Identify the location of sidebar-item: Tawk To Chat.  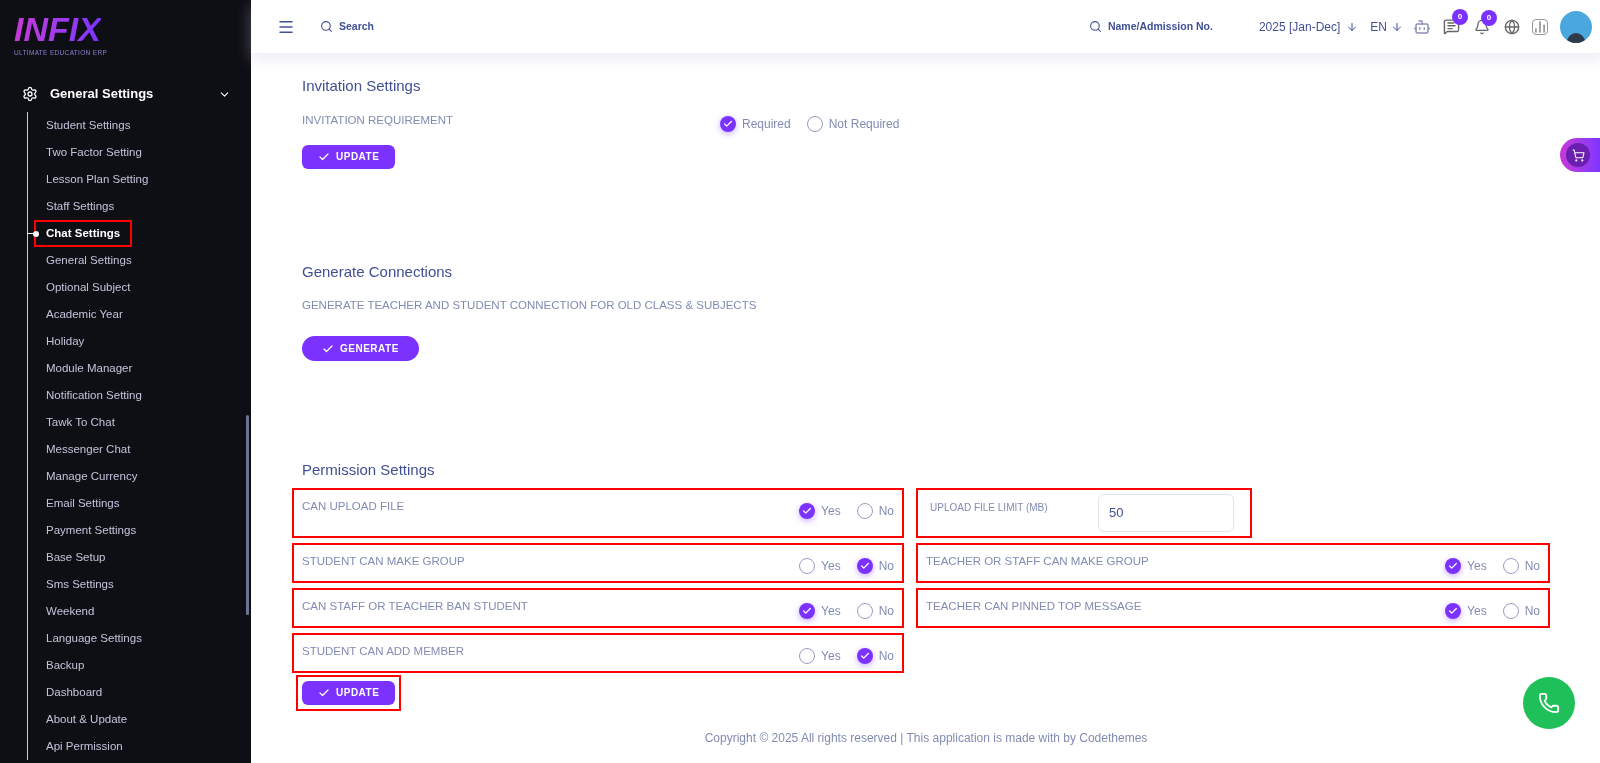
(80, 422).